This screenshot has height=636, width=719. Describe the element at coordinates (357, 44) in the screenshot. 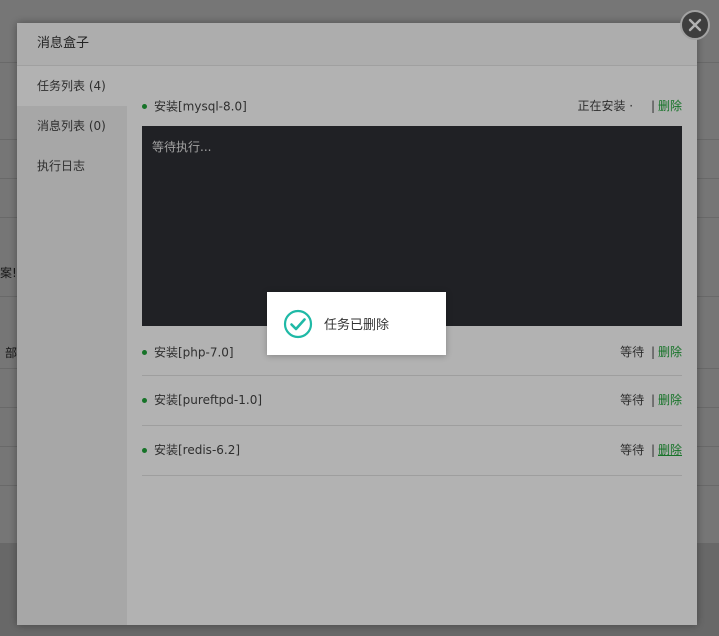

I see `dialog-title: 消息盒子` at that location.